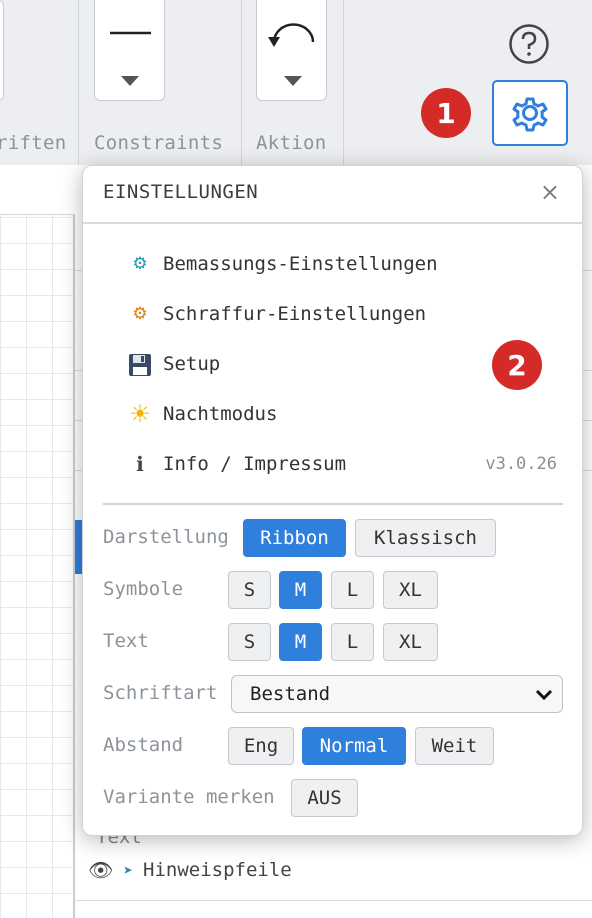 This screenshot has height=918, width=592. Describe the element at coordinates (410, 642) in the screenshot. I see `text-option-xl: XL` at that location.